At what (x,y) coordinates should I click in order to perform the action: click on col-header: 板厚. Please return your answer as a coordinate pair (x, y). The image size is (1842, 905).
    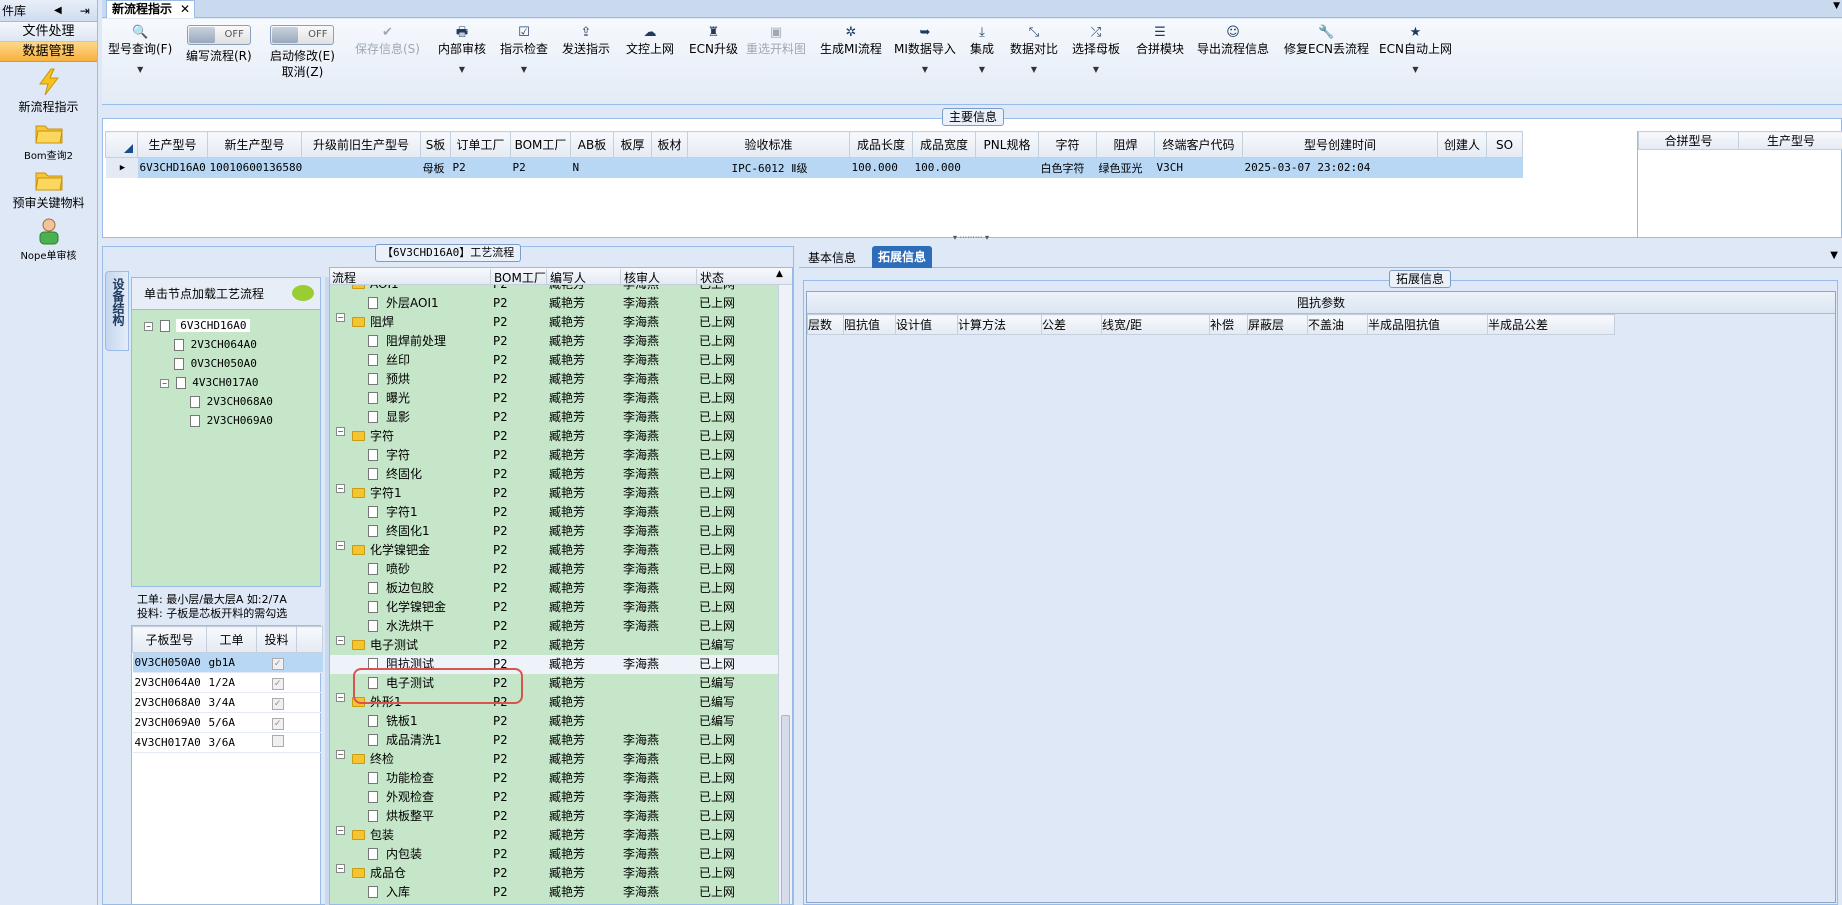
    Looking at the image, I should click on (632, 144).